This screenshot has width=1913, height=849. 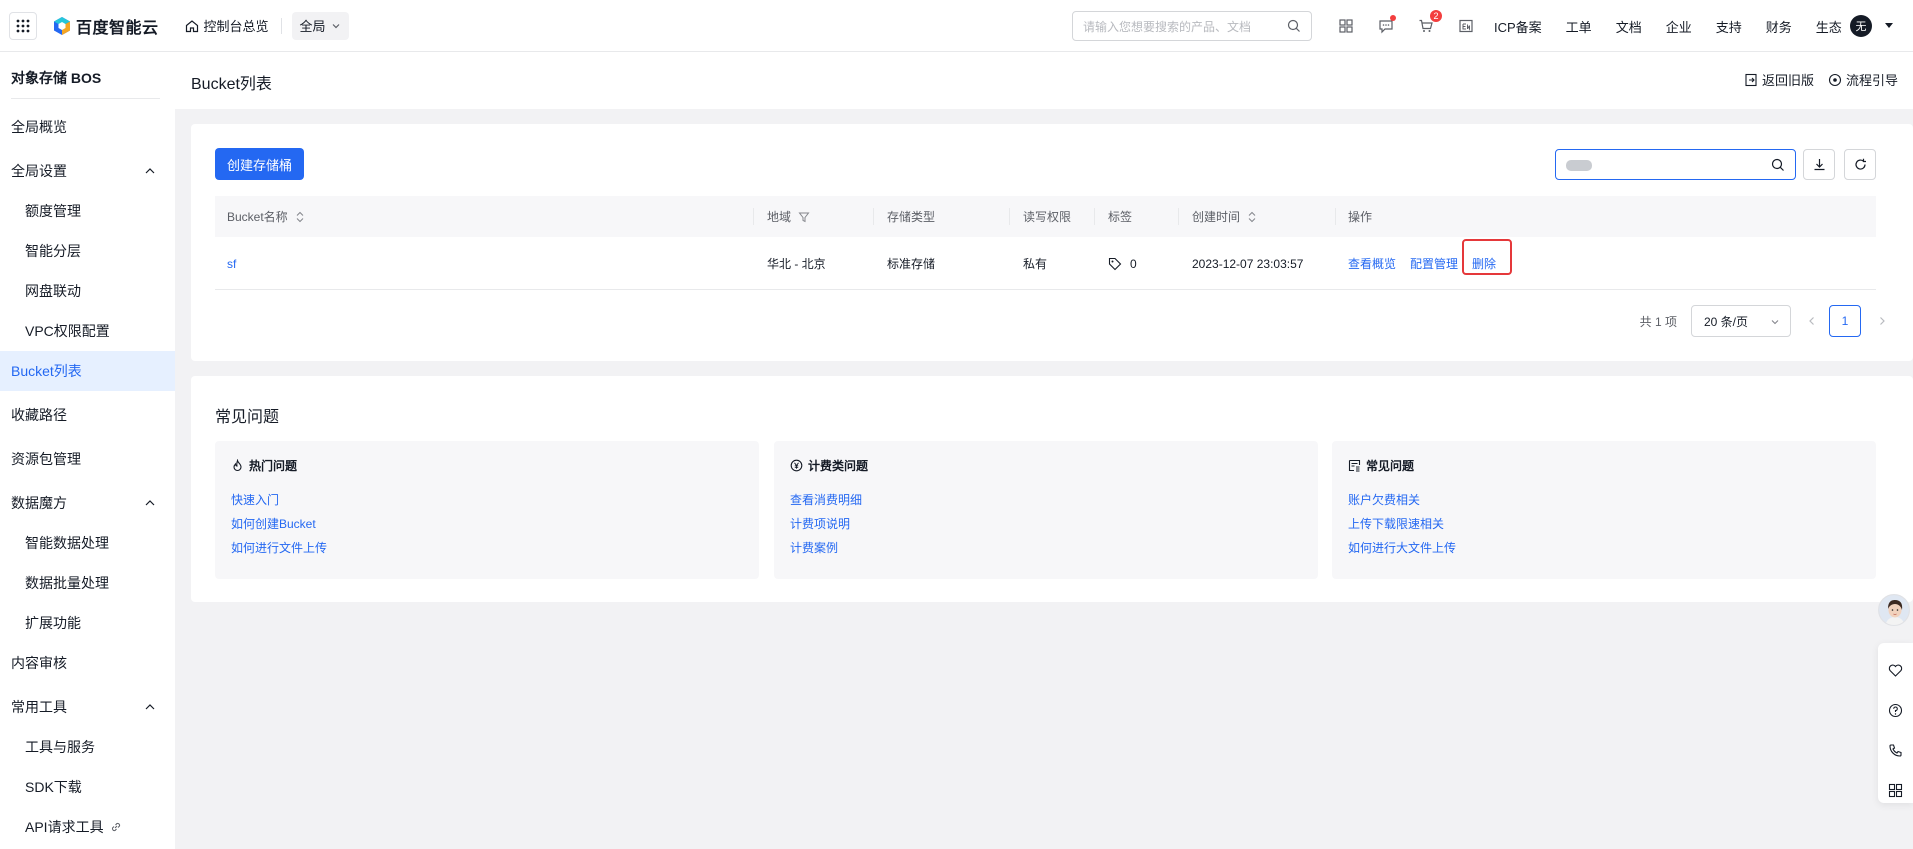 I want to click on nav-docs: 文档, so click(x=1629, y=26).